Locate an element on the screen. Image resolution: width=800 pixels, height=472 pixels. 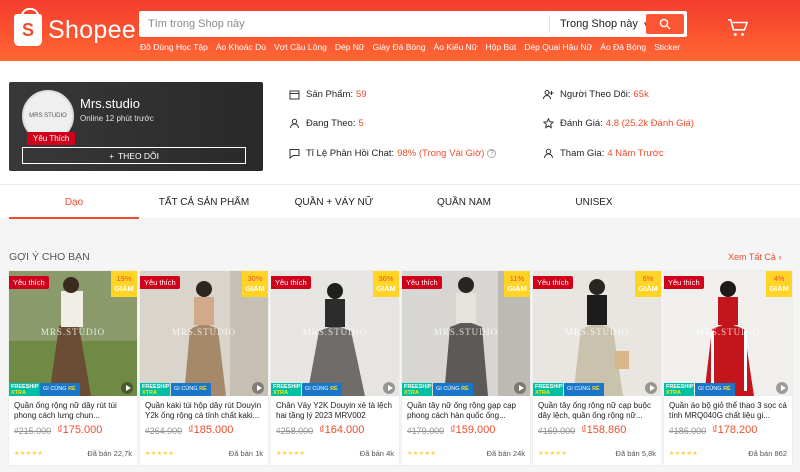
search-input is located at coordinates (344, 24).